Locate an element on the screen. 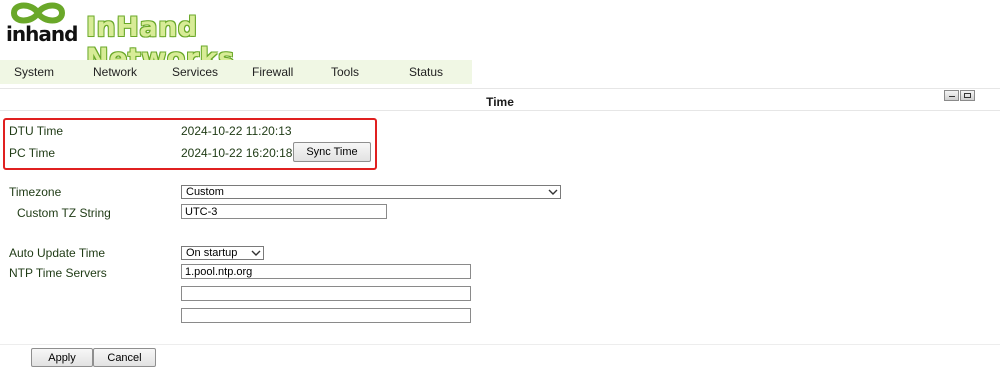 This screenshot has width=1000, height=374. section-divider is located at coordinates (500, 110).